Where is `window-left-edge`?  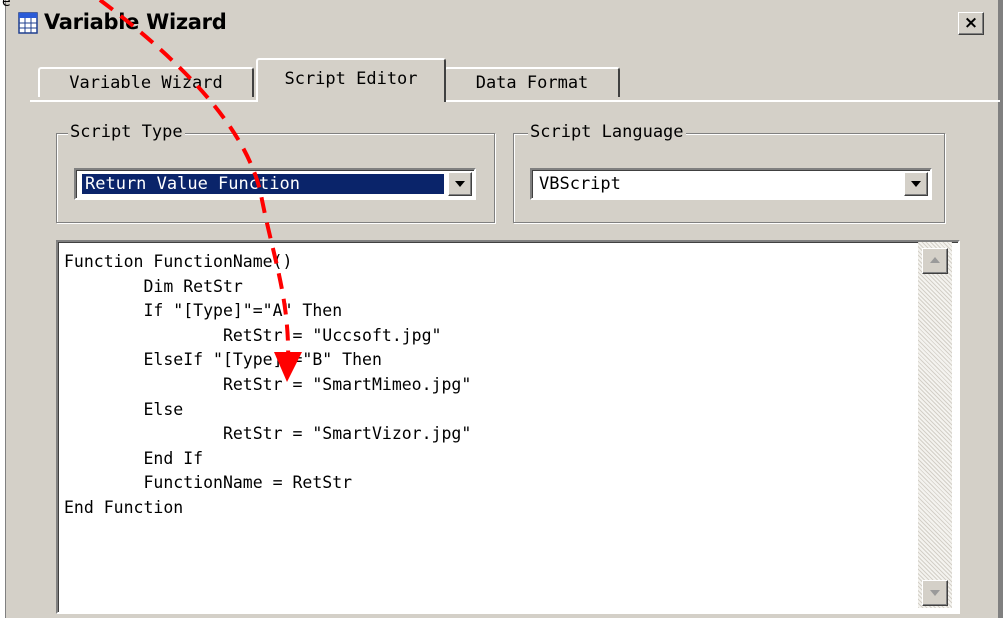 window-left-edge is located at coordinates (3, 309).